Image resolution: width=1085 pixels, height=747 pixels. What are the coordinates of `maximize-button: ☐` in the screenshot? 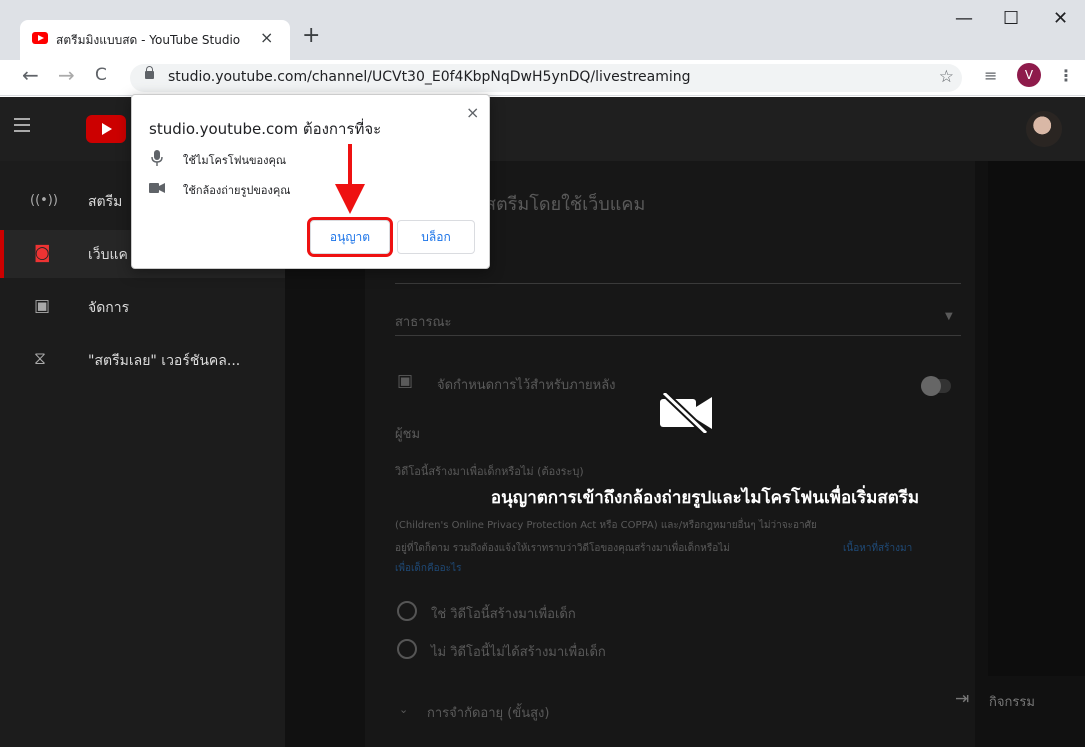 It's located at (1011, 18).